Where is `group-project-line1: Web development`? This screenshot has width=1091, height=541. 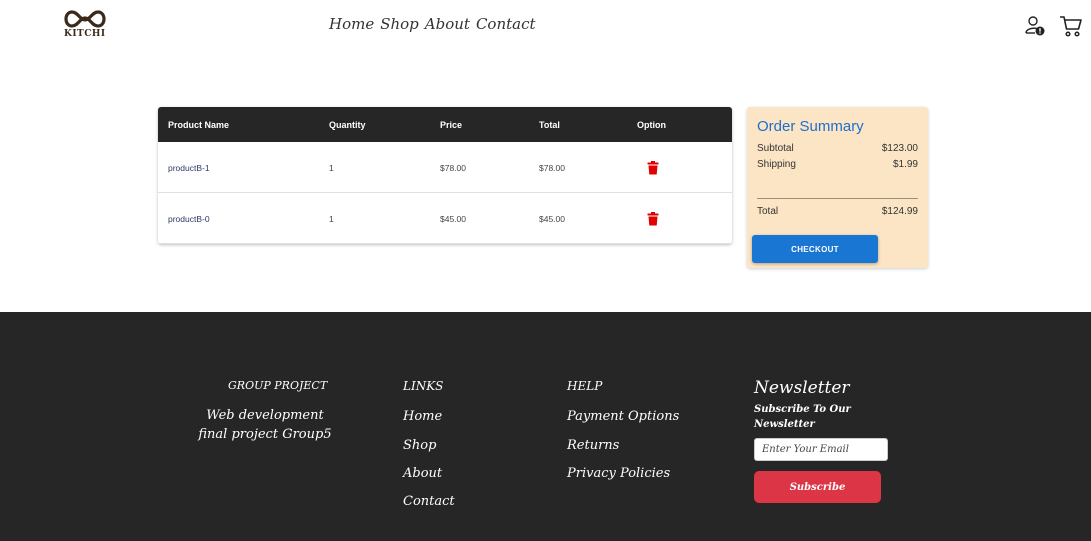 group-project-line1: Web development is located at coordinates (265, 415).